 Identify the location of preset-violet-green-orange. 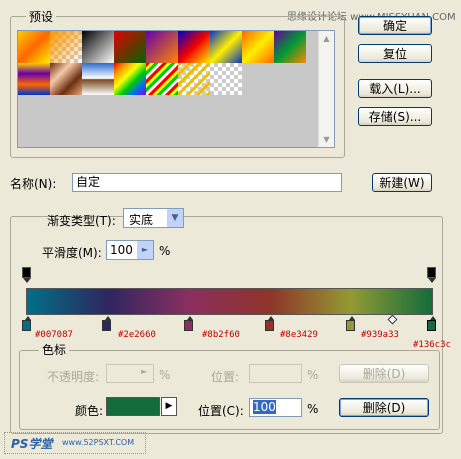
(290, 47).